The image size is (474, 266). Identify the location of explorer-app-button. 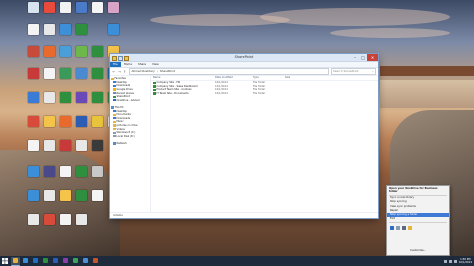
(15, 261).